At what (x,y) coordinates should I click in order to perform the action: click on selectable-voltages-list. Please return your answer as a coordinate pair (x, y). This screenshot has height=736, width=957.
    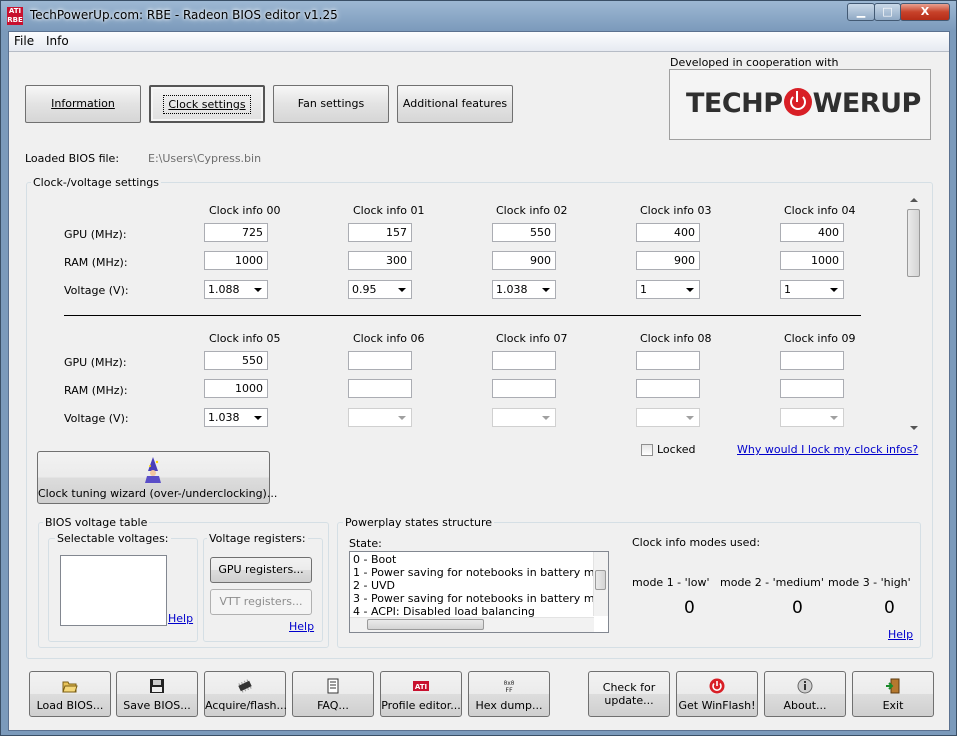
    Looking at the image, I should click on (113, 590).